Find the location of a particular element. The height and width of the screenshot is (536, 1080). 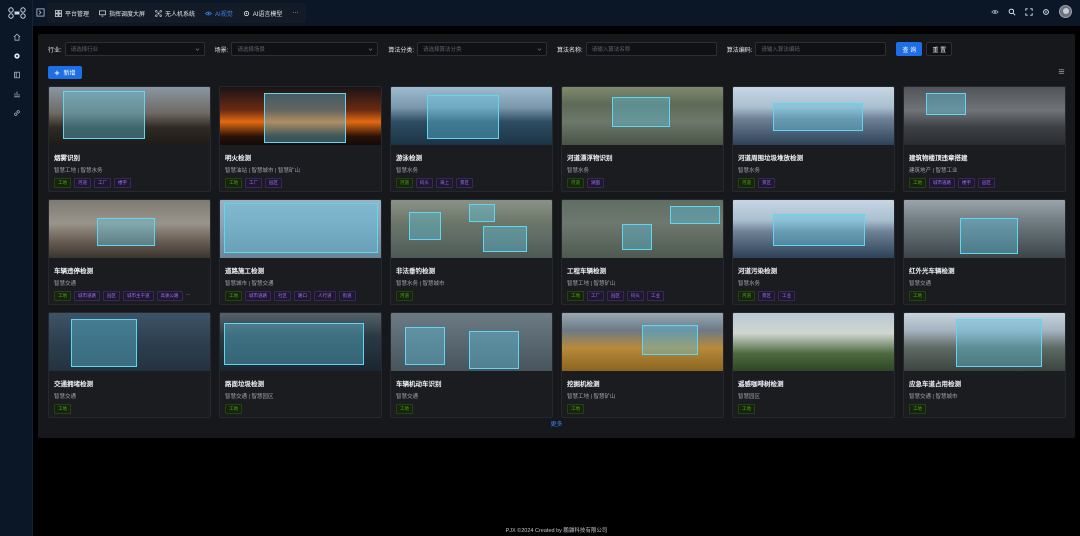

card-industries: 建筑地产 | 智慧工业 is located at coordinates (933, 171).